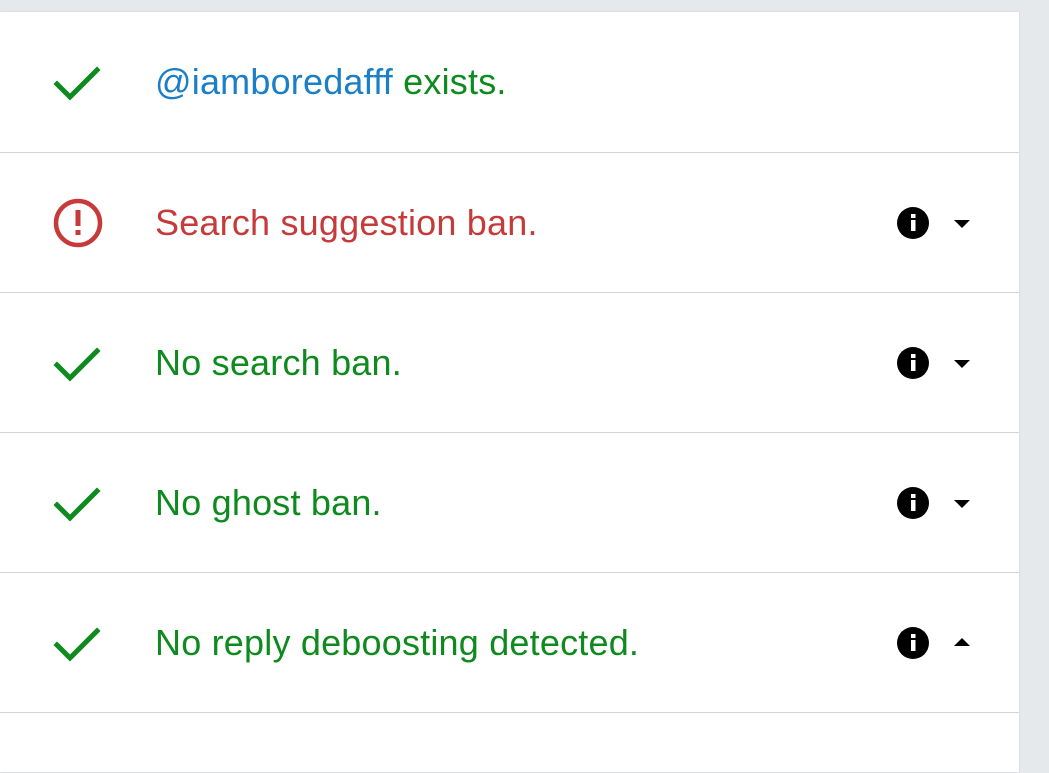 The image size is (1049, 773). I want to click on alert-circle-icon, so click(78, 223).